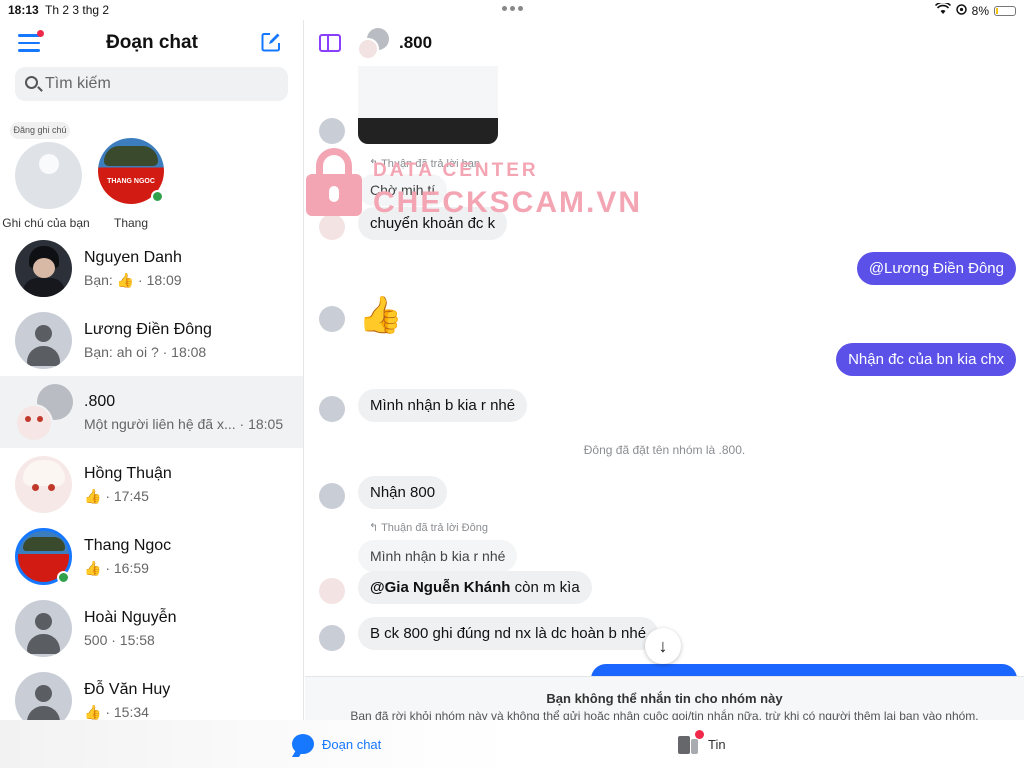 The image size is (1024, 768). Describe the element at coordinates (403, 492) in the screenshot. I see `message-bubble: Nhận 800` at that location.